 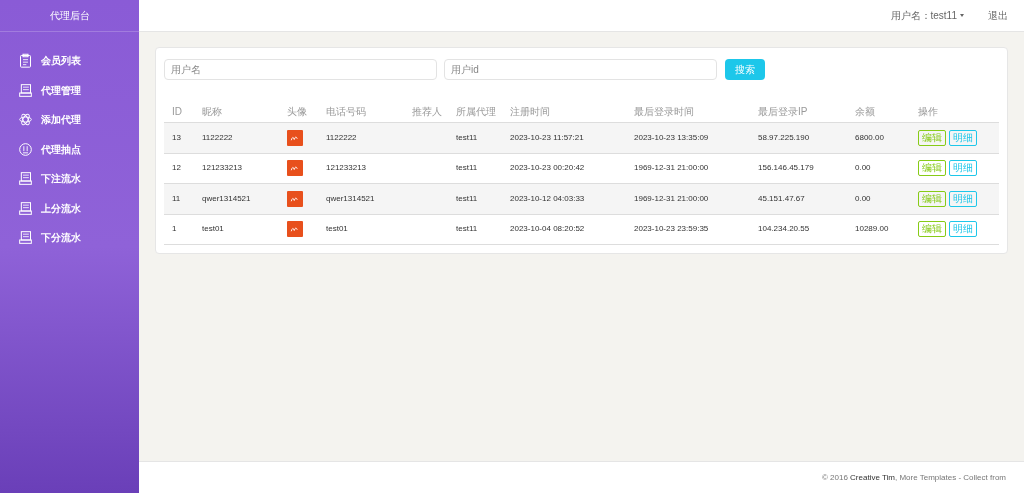 I want to click on clipboard-icon, so click(x=25, y=61).